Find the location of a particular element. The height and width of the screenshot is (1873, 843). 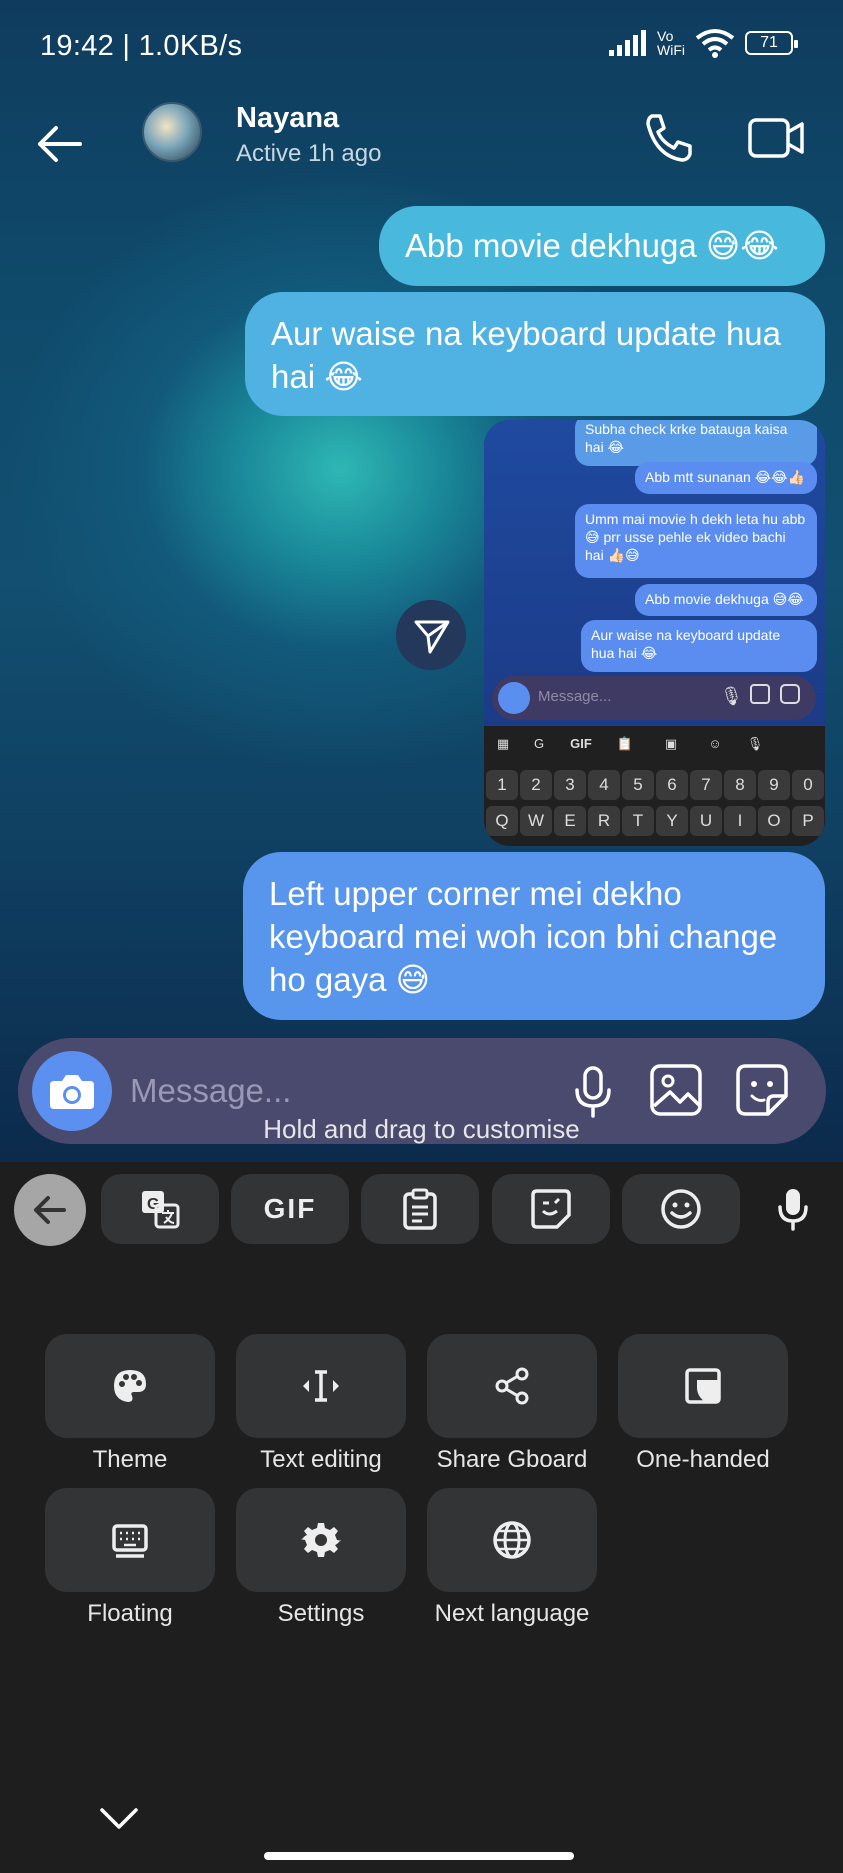

preview-key: E is located at coordinates (570, 821).